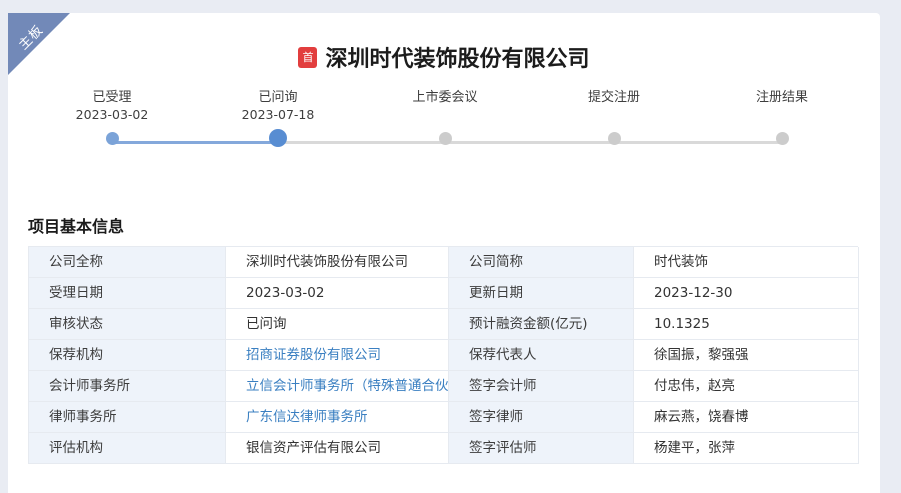 This screenshot has height=493, width=901. What do you see at coordinates (541, 417) in the screenshot?
I see `info-label: 签字律师` at bounding box center [541, 417].